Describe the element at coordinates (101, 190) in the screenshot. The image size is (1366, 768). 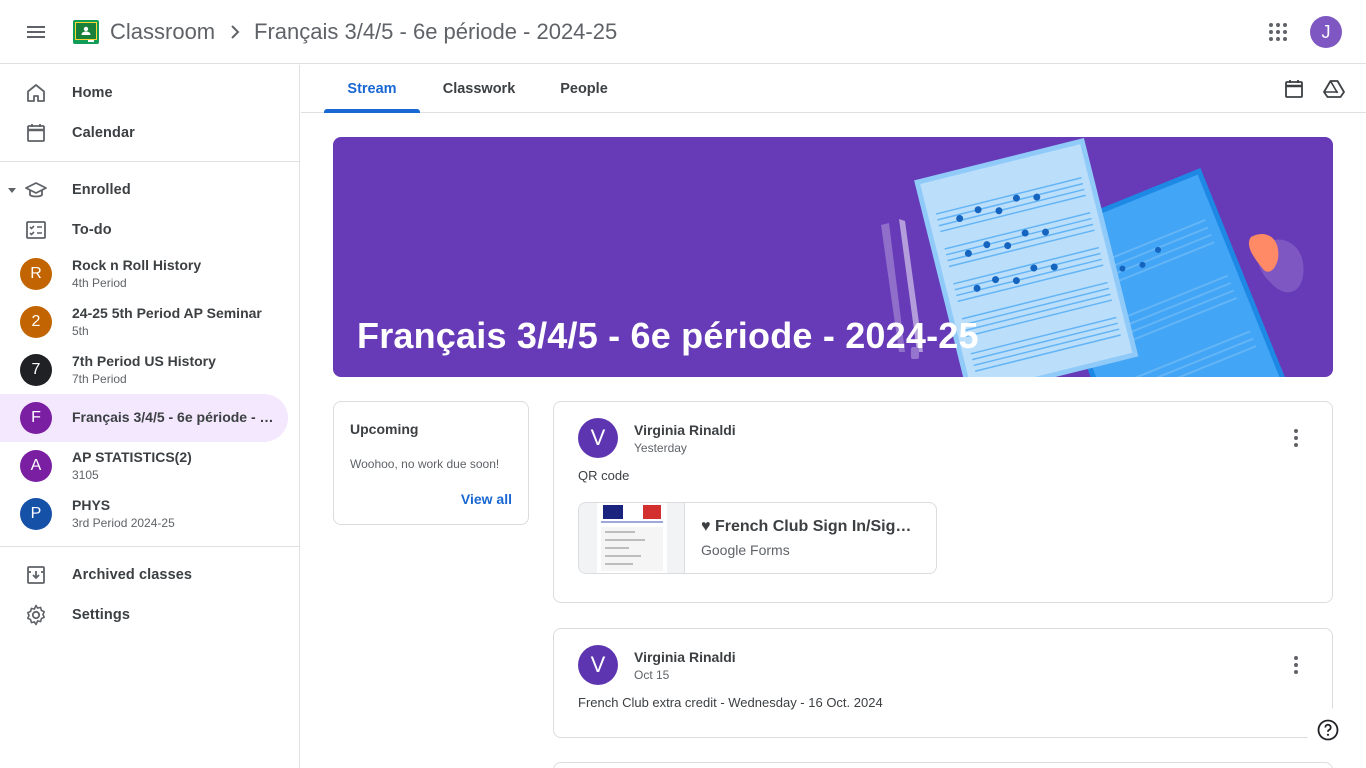
I see `sidebar-item-label: Enrolled` at that location.